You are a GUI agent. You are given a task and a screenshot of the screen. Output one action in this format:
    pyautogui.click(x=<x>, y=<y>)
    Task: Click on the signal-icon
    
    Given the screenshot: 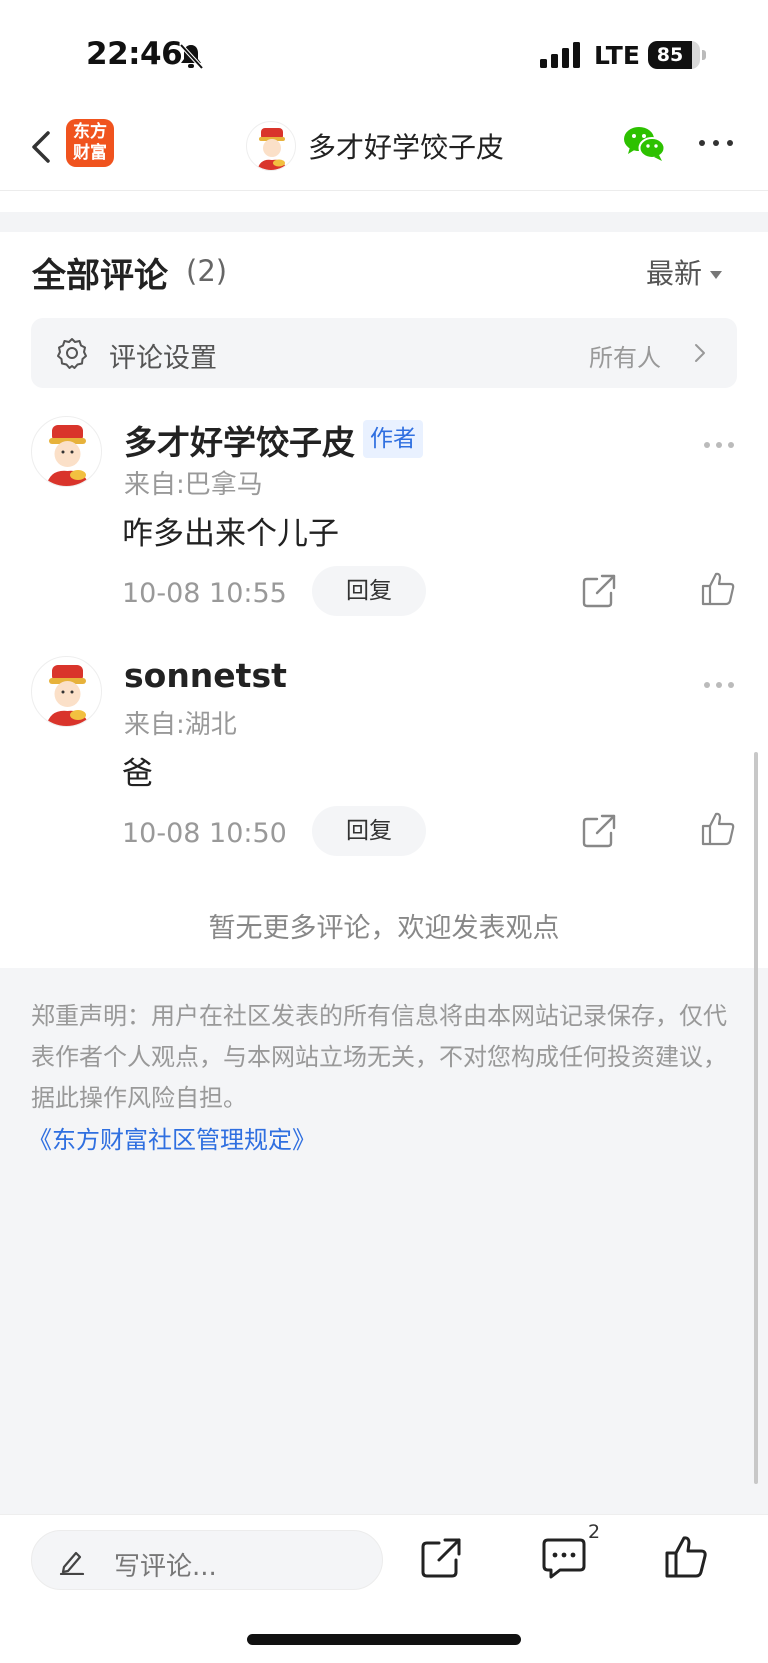 What is the action you would take?
    pyautogui.click(x=560, y=55)
    